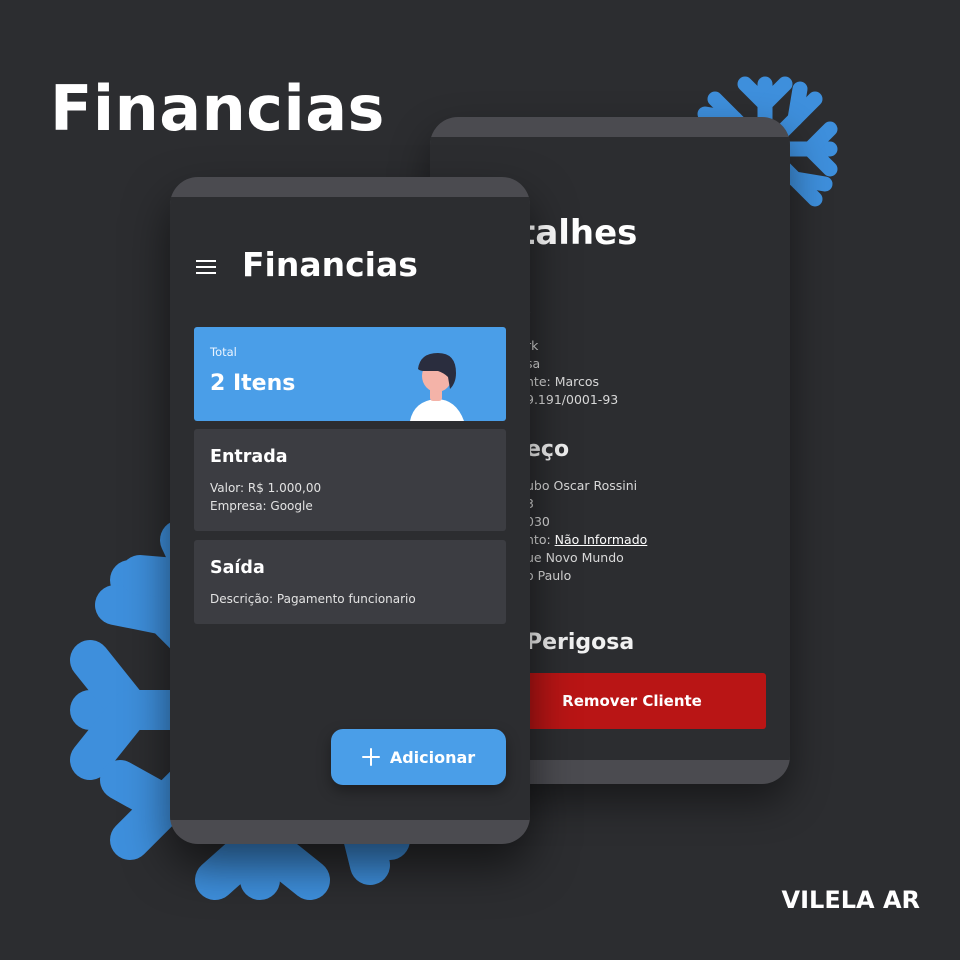 The height and width of the screenshot is (960, 960). Describe the element at coordinates (370, 757) in the screenshot. I see `plus-icon` at that location.